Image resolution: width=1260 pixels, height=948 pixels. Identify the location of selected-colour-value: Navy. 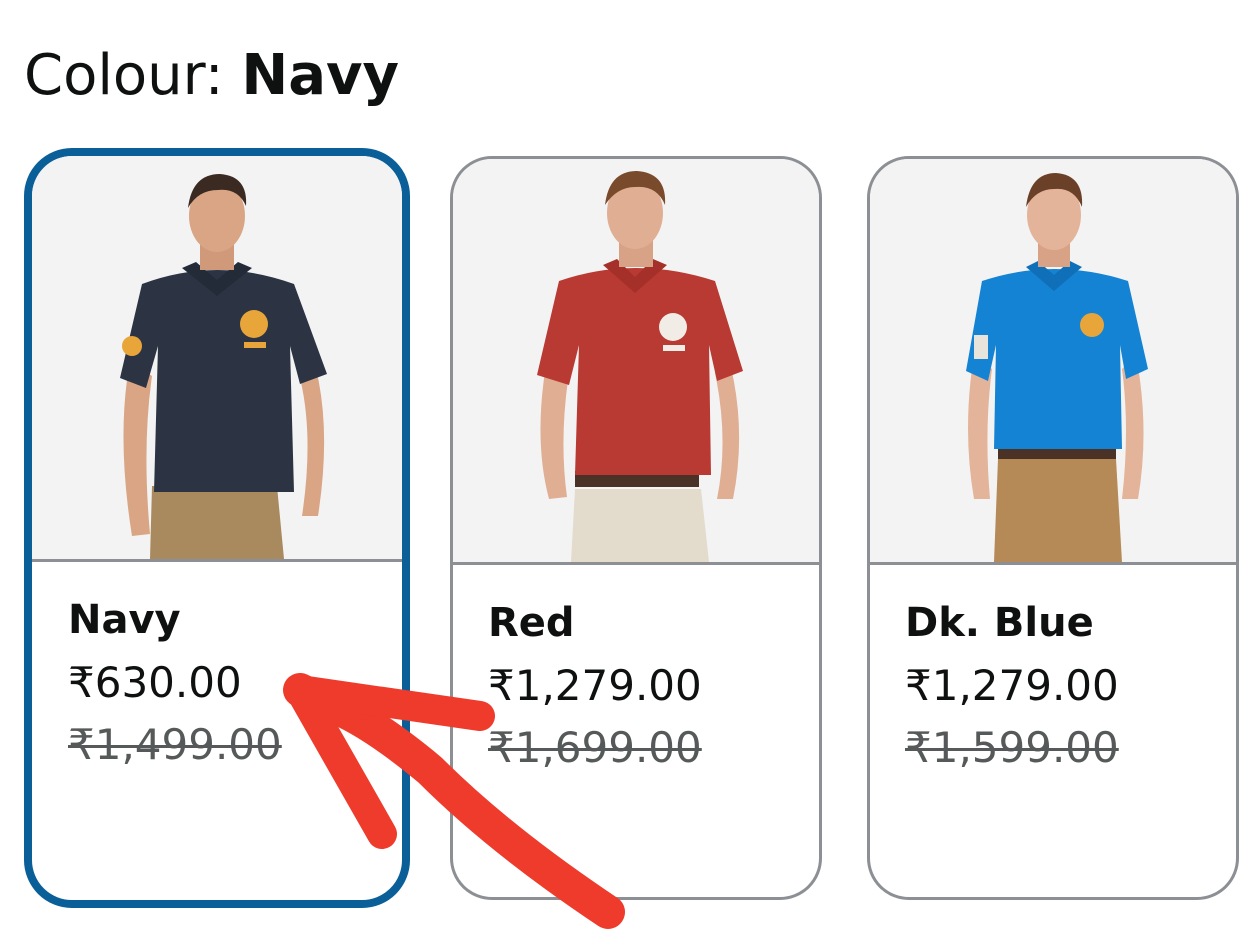
(320, 75).